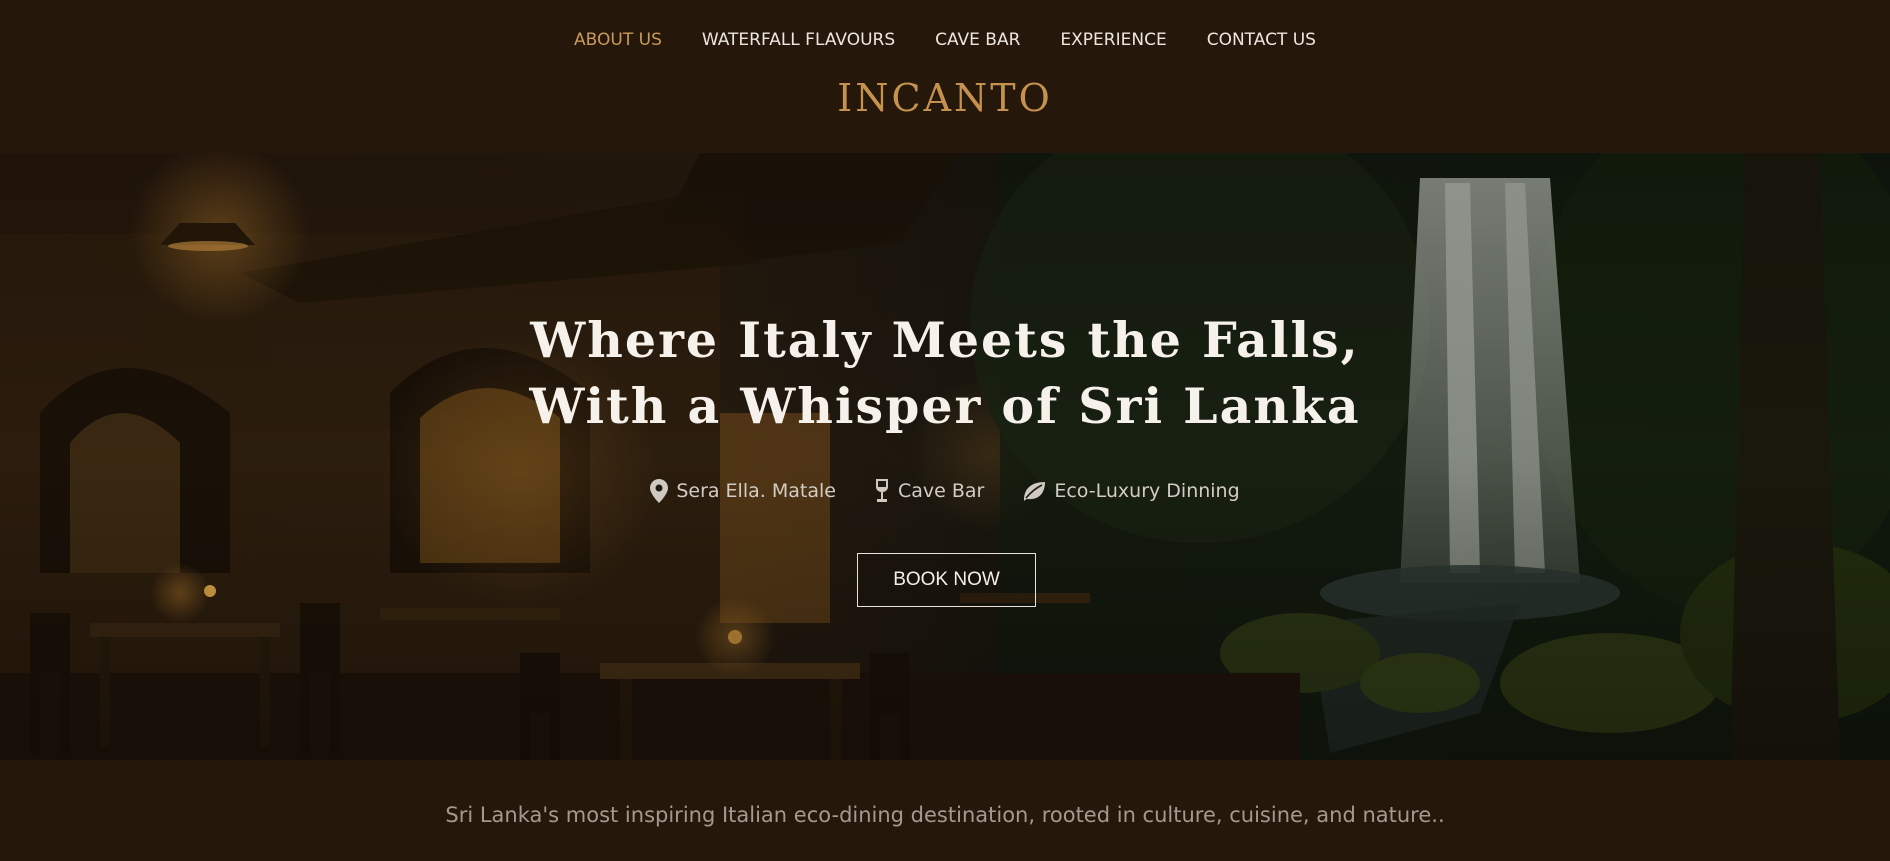 This screenshot has width=1890, height=861. Describe the element at coordinates (1035, 491) in the screenshot. I see `leaf-icon` at that location.